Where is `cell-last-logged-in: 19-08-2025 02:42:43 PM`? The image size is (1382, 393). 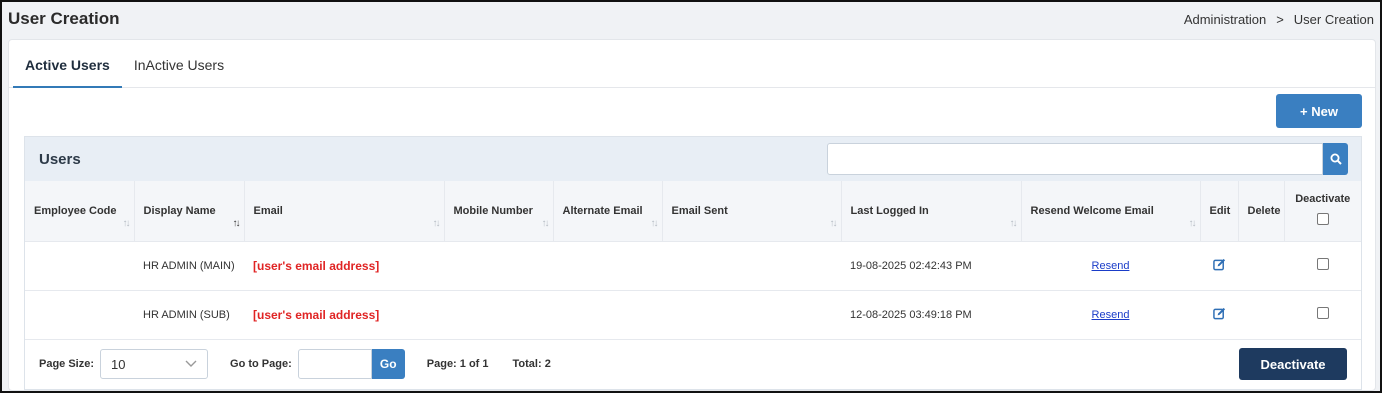 cell-last-logged-in: 19-08-2025 02:42:43 PM is located at coordinates (931, 266).